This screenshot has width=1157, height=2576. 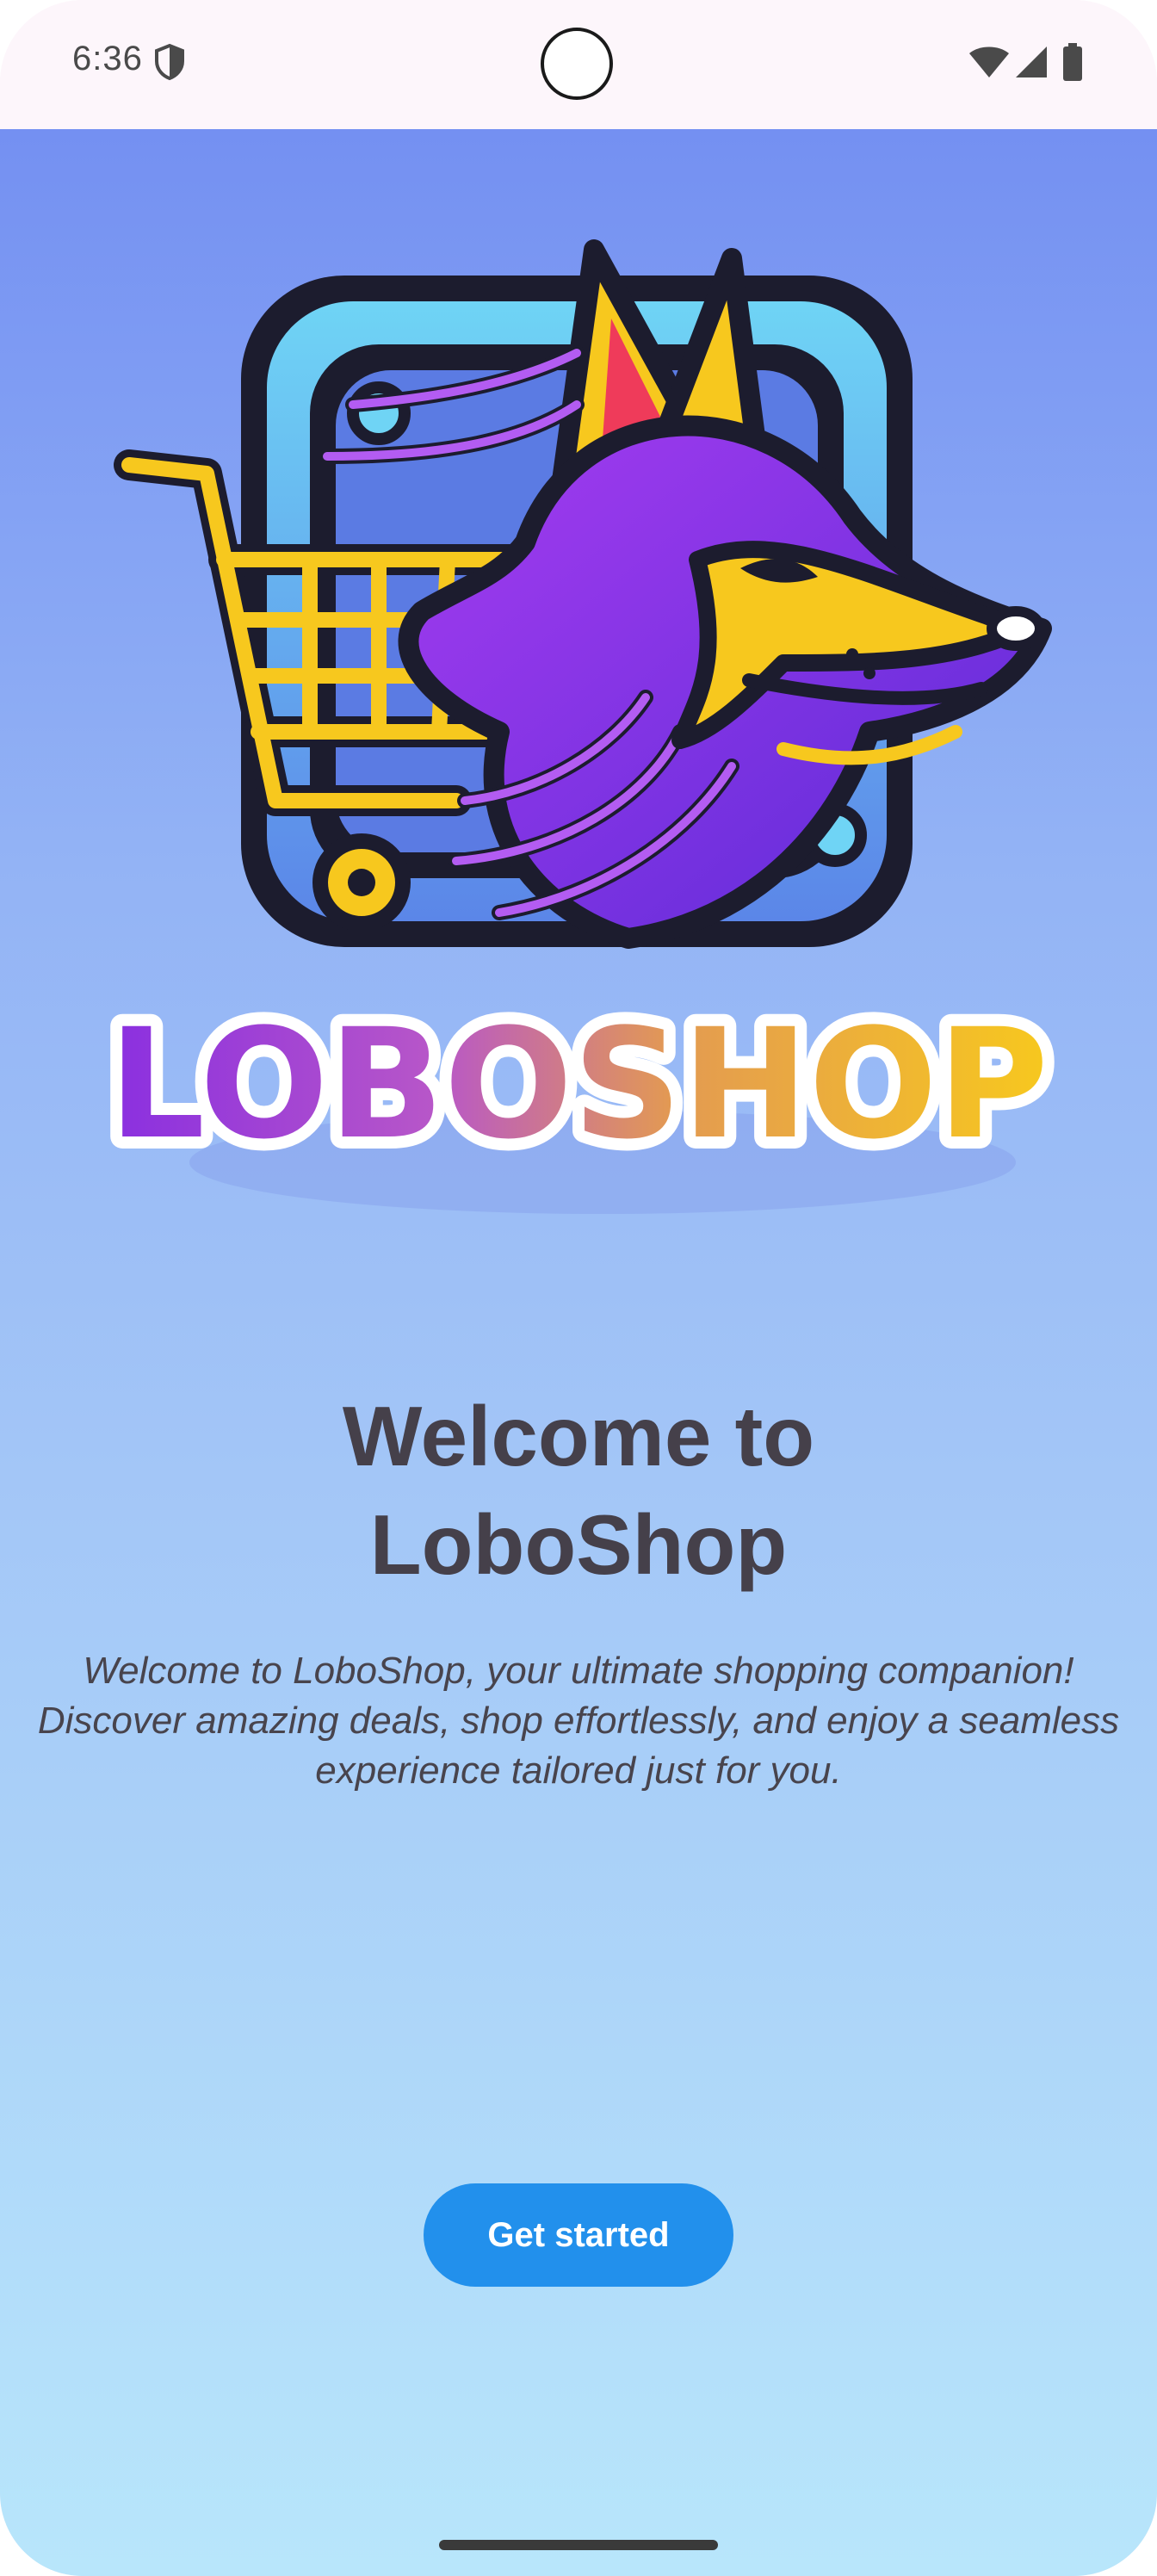 What do you see at coordinates (108, 59) in the screenshot?
I see `status-time: 6:36` at bounding box center [108, 59].